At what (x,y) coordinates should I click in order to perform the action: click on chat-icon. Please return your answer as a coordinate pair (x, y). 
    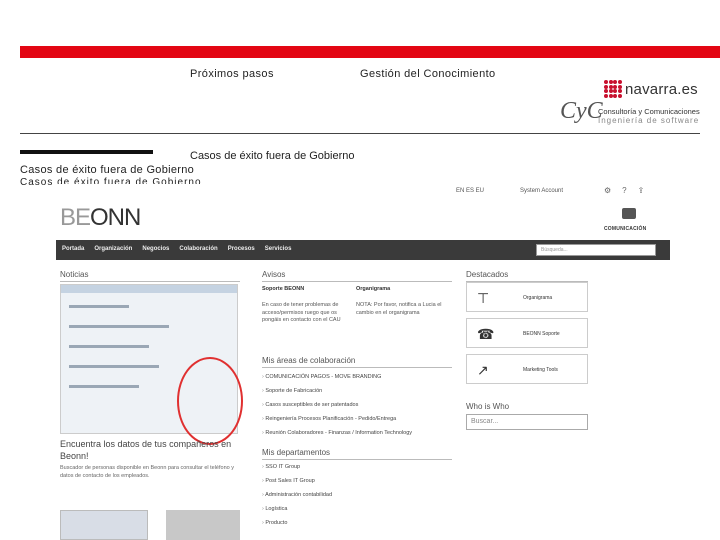
    Looking at the image, I should click on (629, 213).